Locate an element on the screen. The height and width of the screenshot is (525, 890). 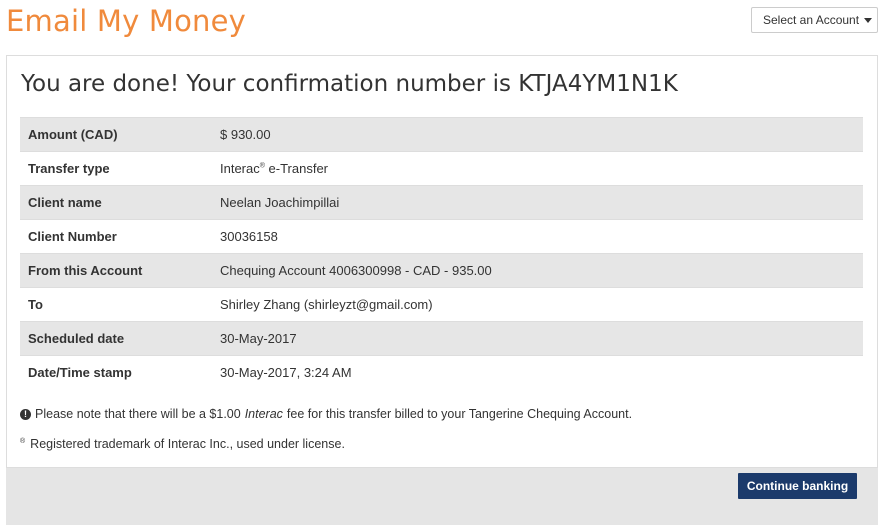
row-value: $ 930.00 is located at coordinates (541, 134).